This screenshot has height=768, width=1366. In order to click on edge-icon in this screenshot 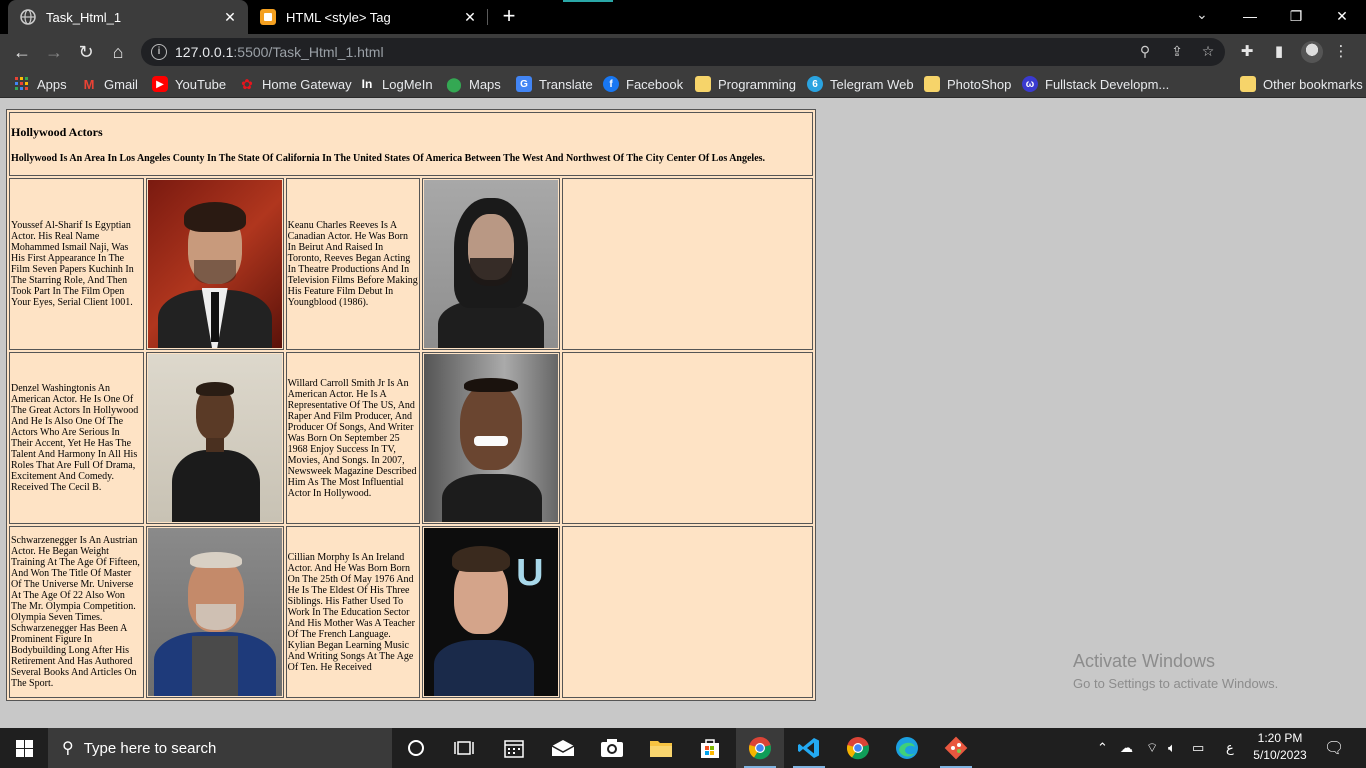, I will do `click(907, 748)`.